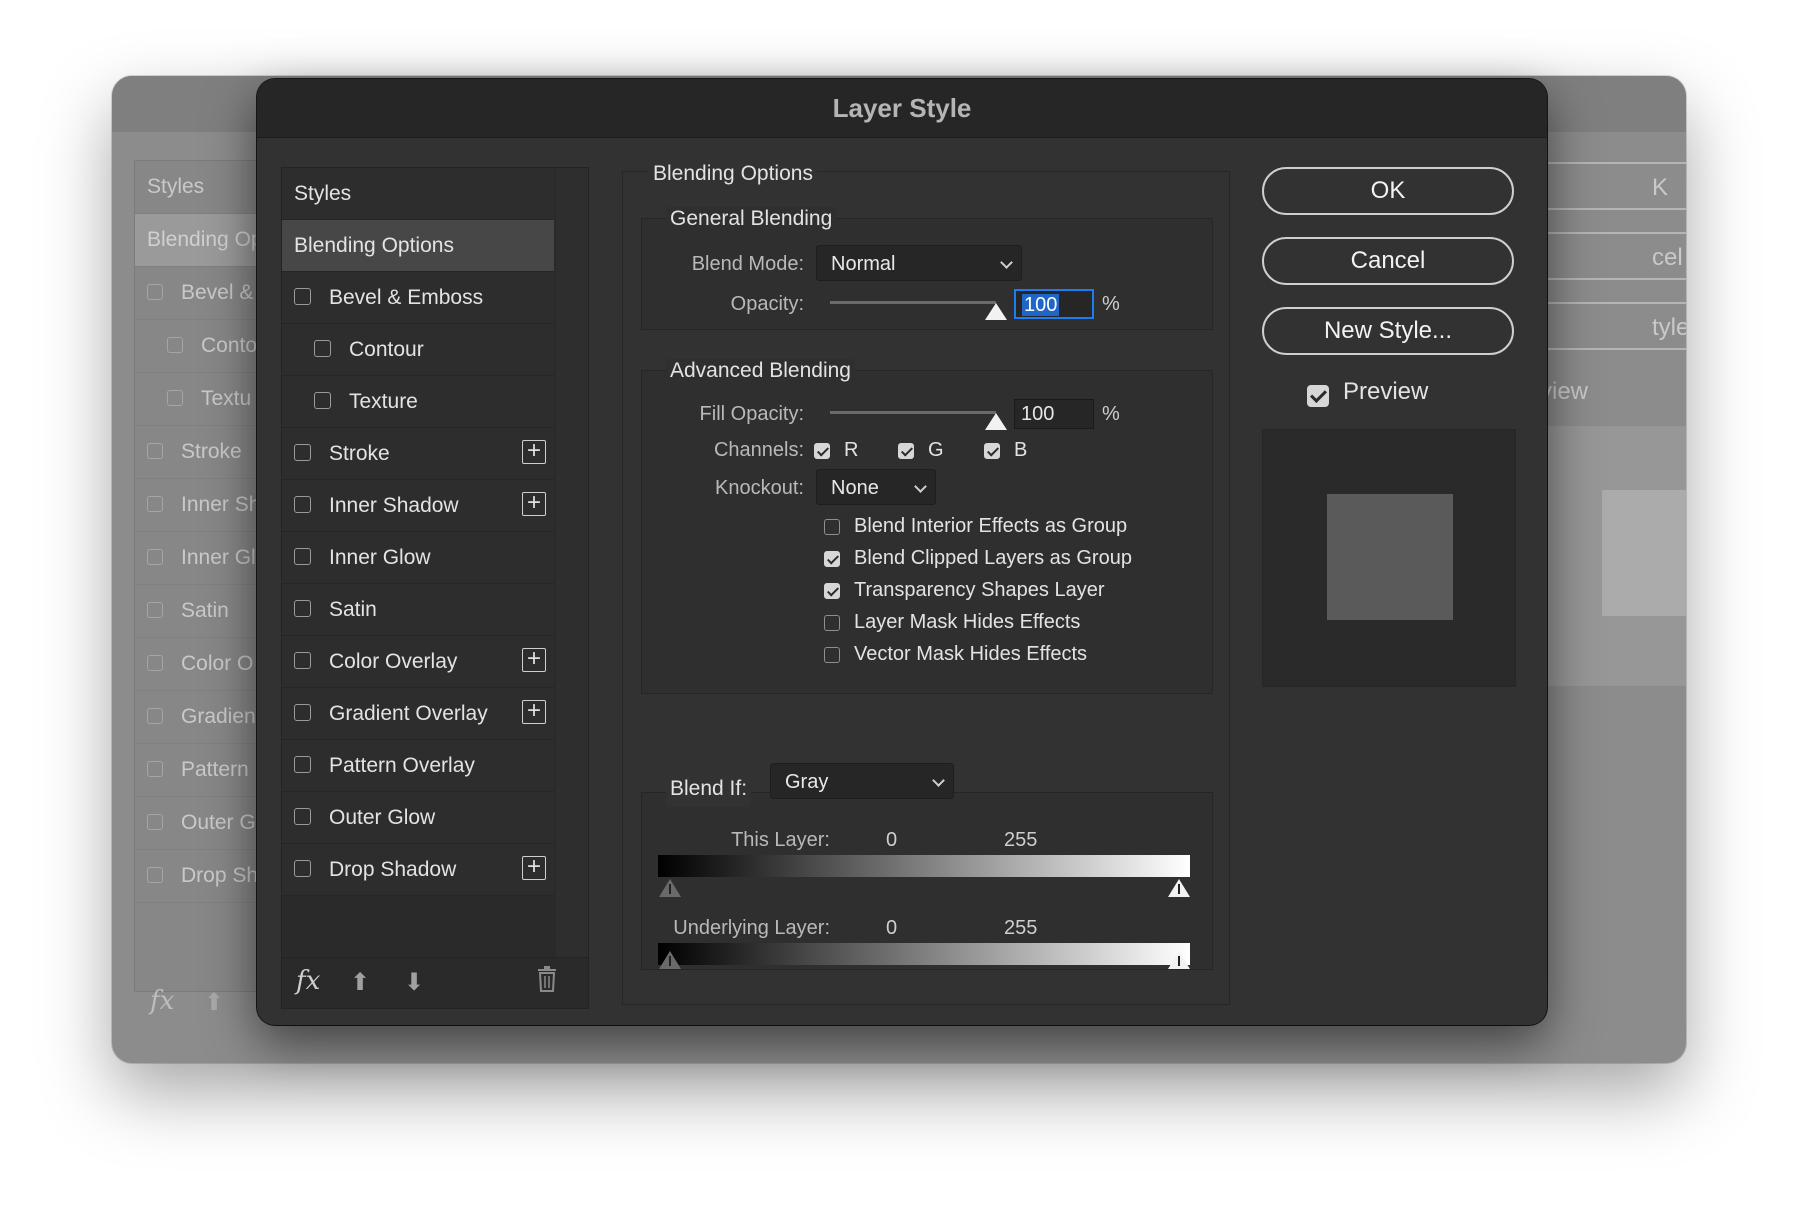  I want to click on background-list-item-label: Pattern, so click(215, 769).